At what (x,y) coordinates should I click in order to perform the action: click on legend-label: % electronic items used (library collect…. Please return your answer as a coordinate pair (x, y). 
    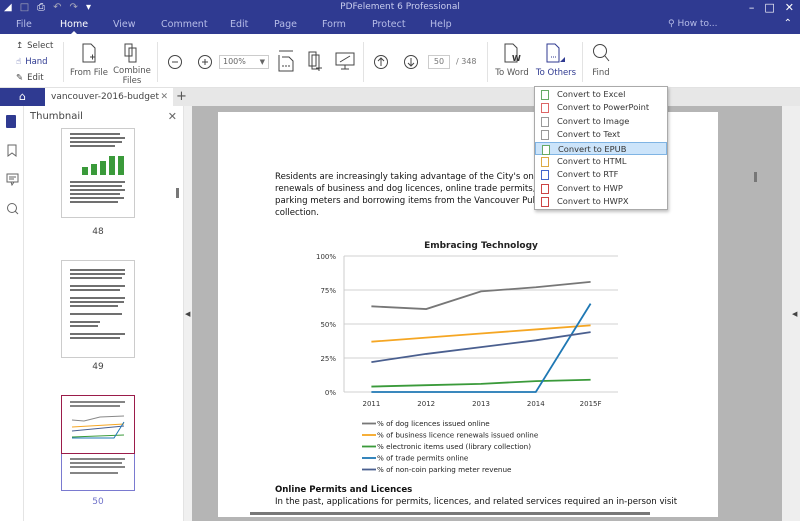
    Looking at the image, I should click on (454, 446).